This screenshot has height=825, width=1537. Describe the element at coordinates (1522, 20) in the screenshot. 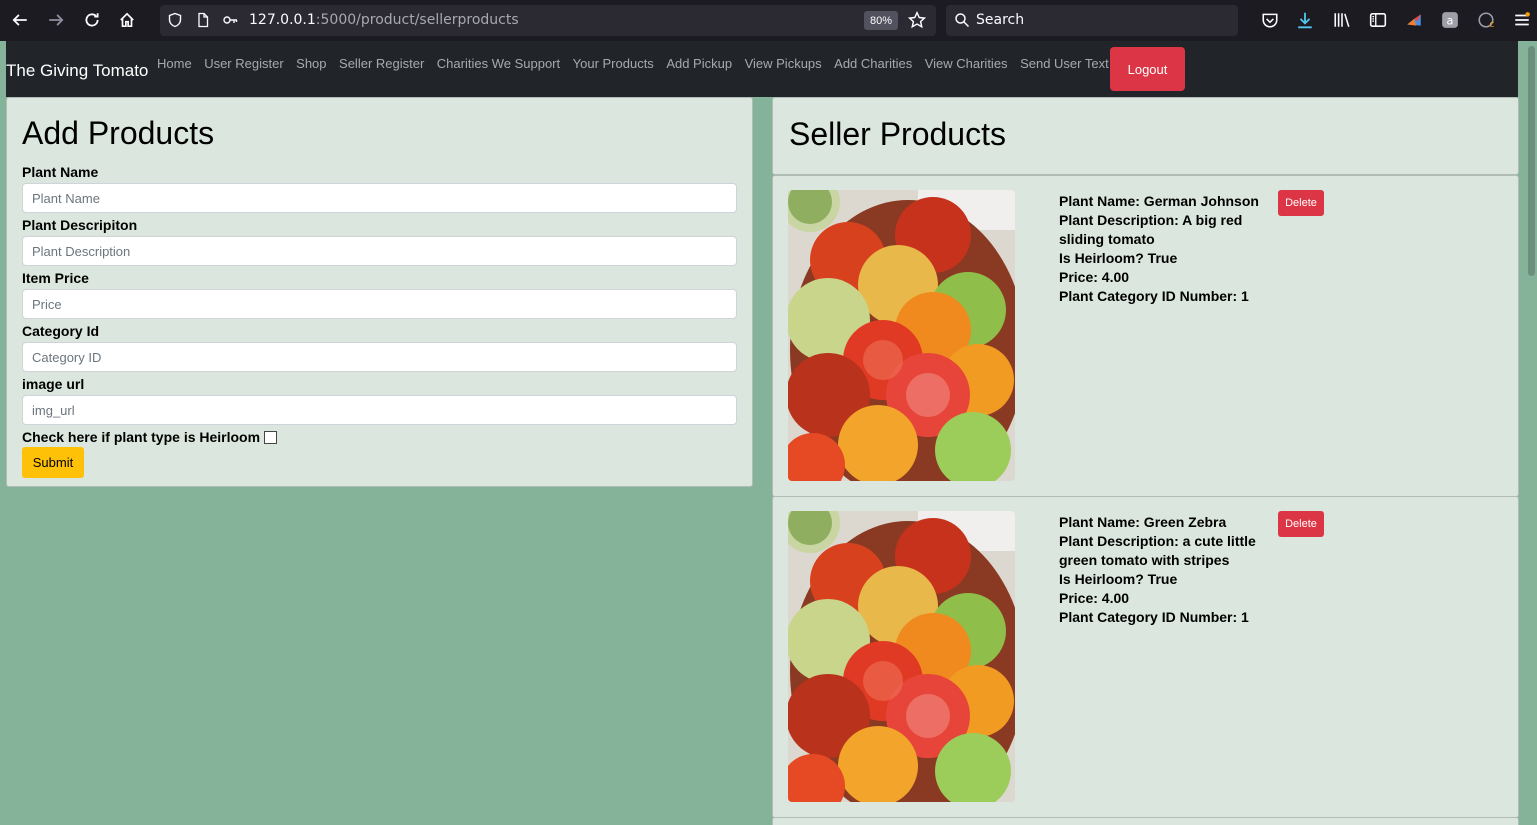

I see `menu-icon` at that location.